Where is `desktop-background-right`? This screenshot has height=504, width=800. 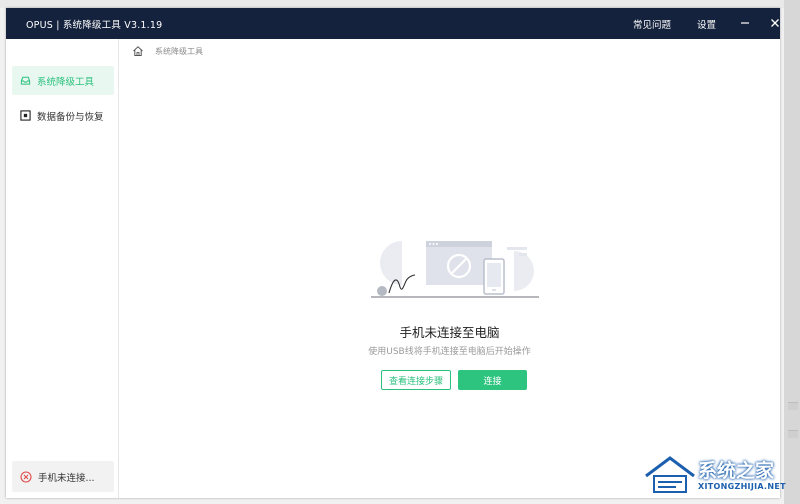
desktop-background-right is located at coordinates (792, 252).